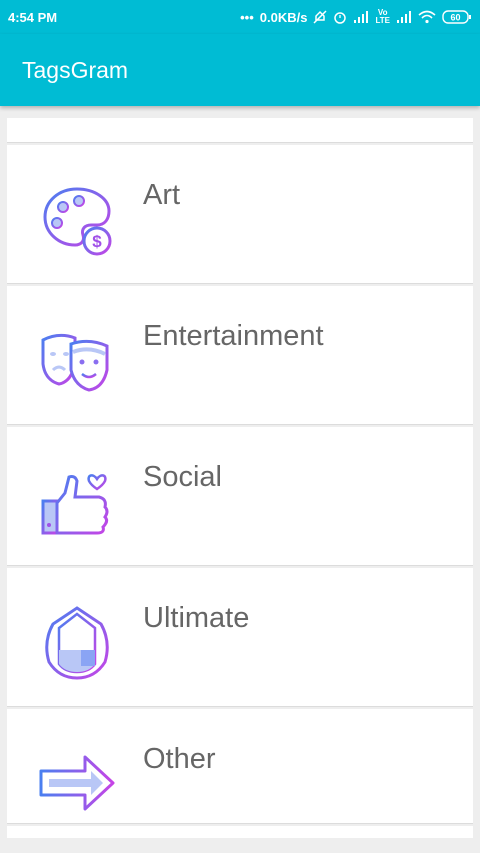  I want to click on app-bar: TagsGram, so click(240, 70).